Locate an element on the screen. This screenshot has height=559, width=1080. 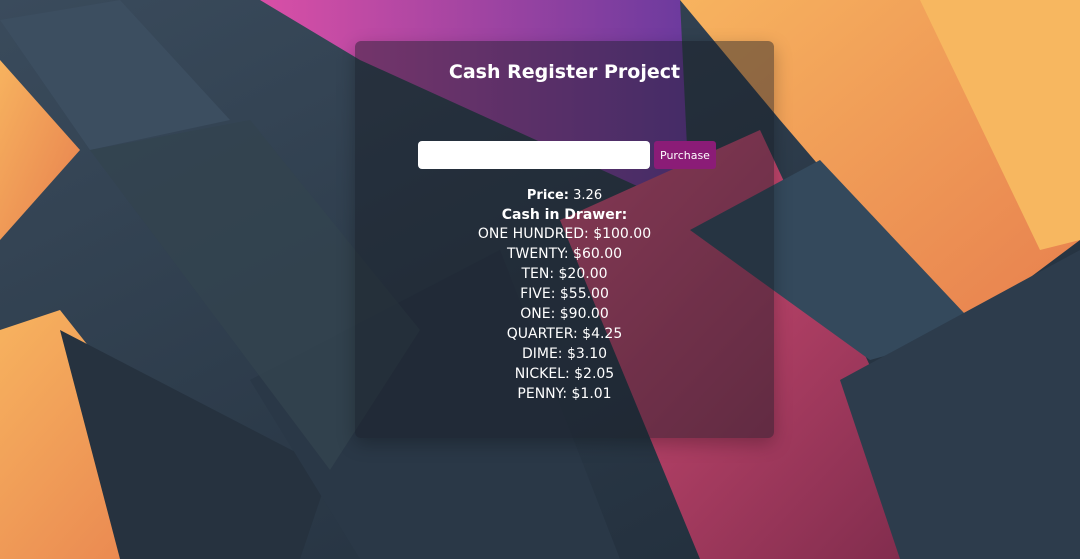
drawer-item-one-hundred: ONE HUNDRED: $100.00 is located at coordinates (564, 234).